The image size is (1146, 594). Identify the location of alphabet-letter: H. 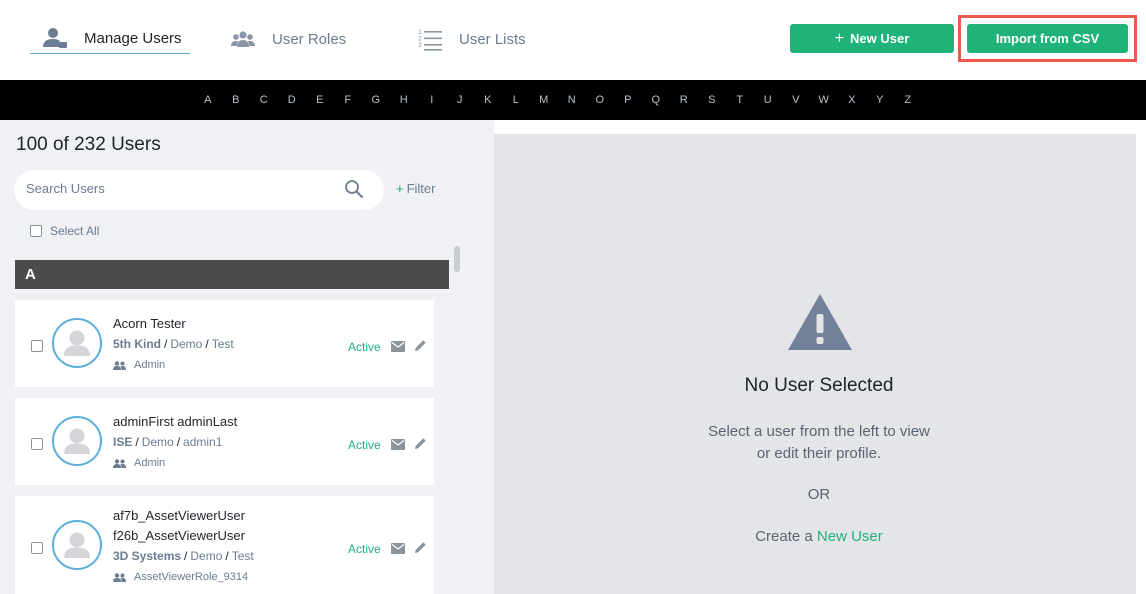
(404, 100).